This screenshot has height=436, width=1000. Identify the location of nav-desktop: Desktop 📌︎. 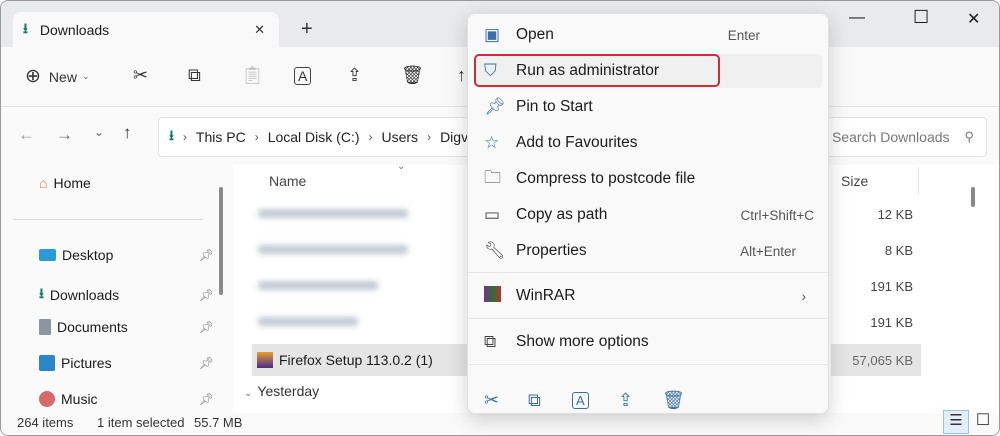
(126, 255).